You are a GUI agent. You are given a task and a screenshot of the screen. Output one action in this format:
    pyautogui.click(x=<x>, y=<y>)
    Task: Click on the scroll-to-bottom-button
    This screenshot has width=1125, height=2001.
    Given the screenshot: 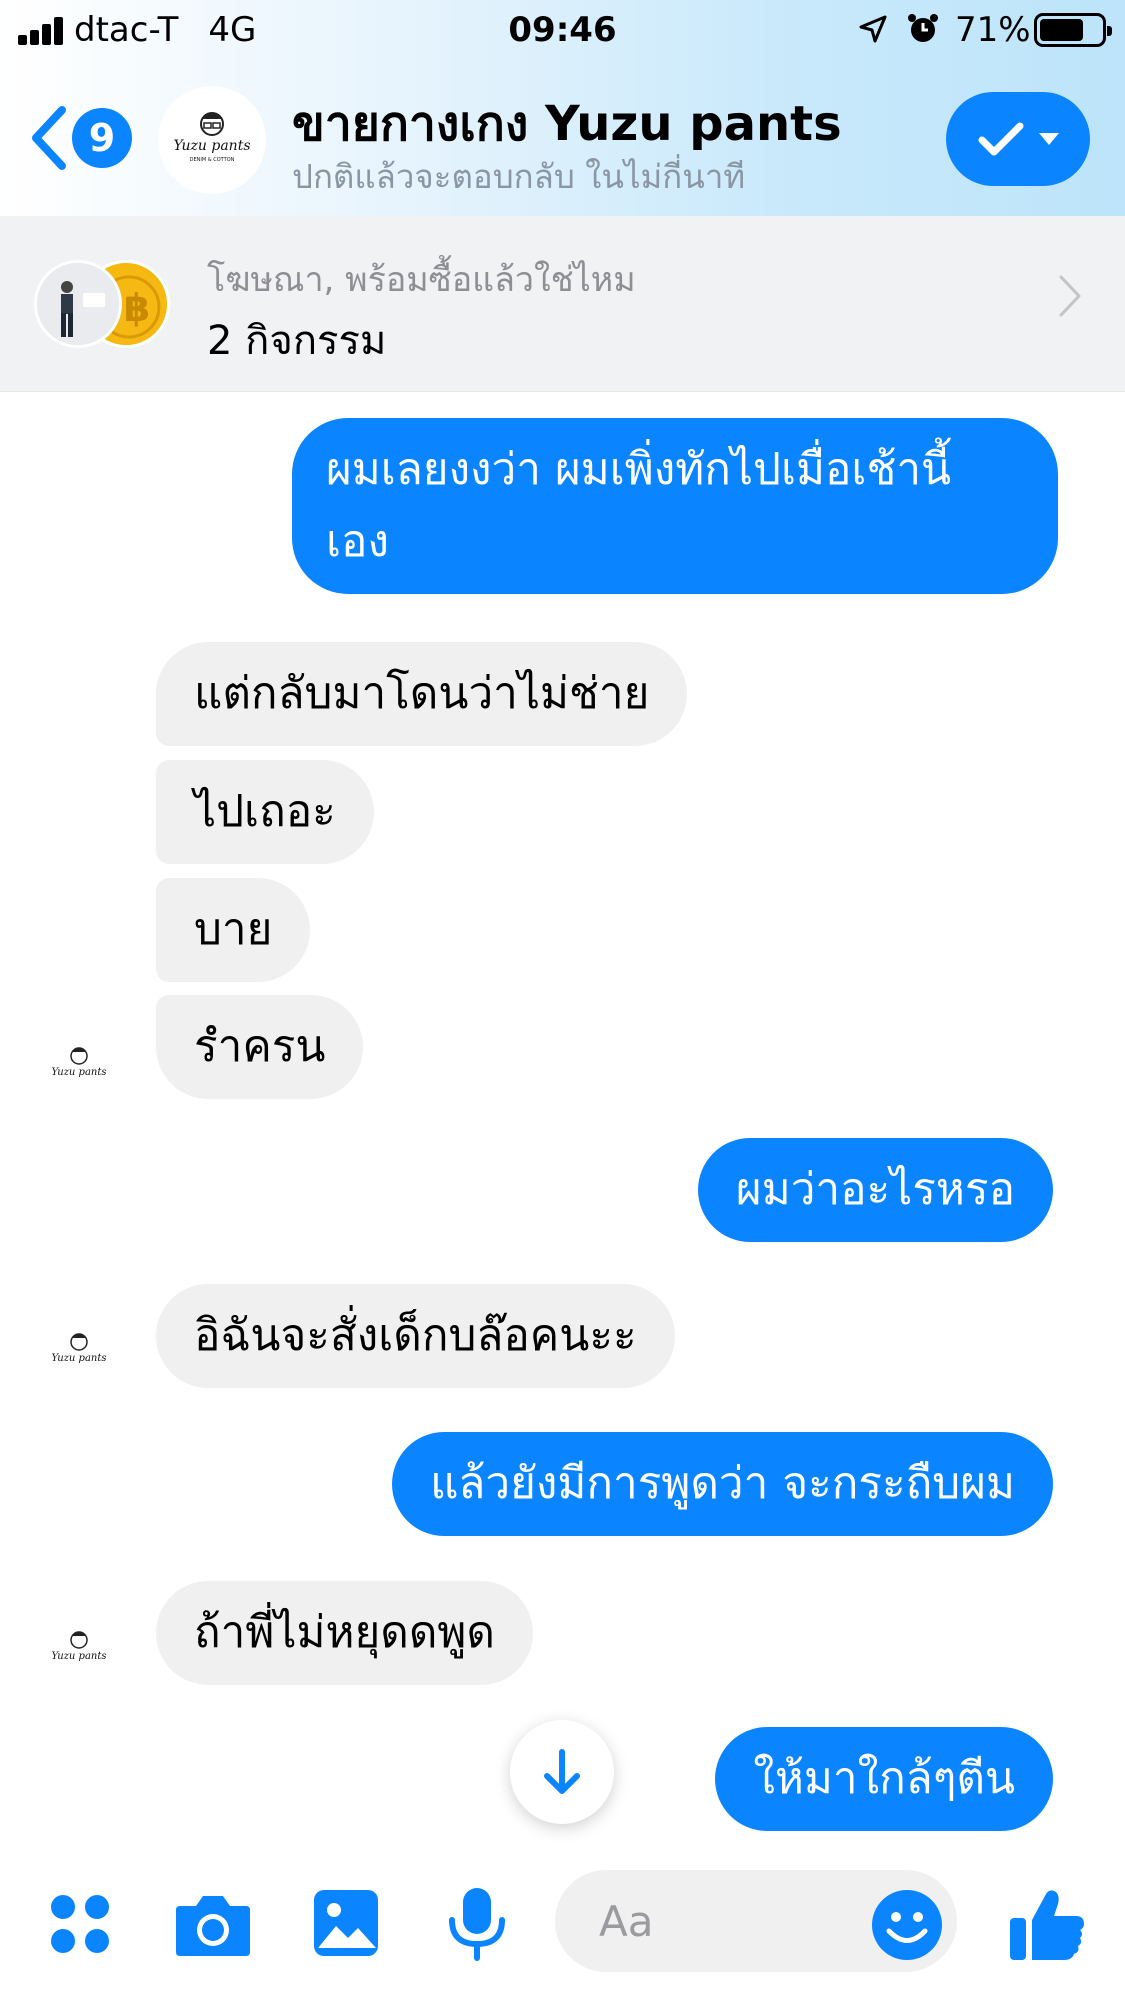 What is the action you would take?
    pyautogui.click(x=562, y=1772)
    